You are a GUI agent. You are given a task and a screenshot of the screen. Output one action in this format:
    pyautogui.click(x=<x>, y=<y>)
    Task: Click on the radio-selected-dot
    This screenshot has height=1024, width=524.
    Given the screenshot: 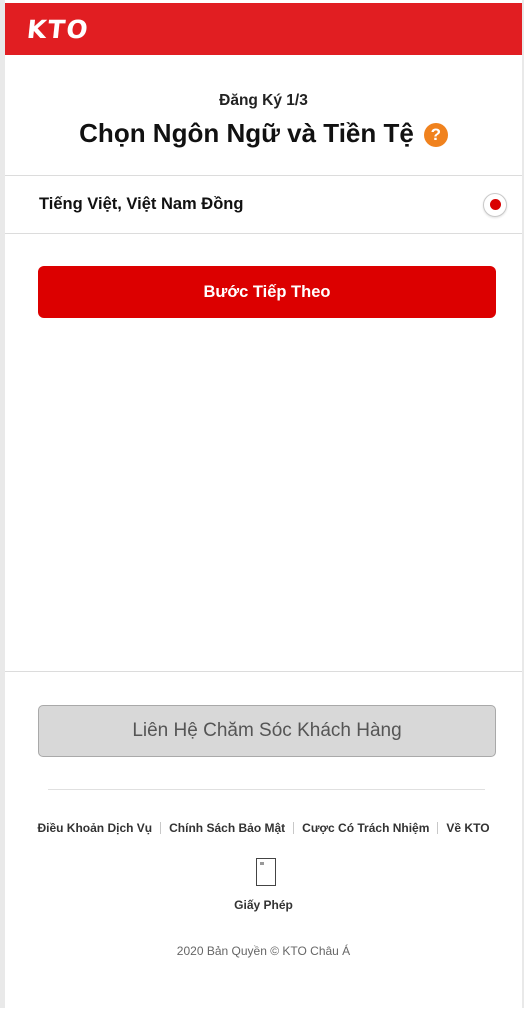 What is the action you would take?
    pyautogui.click(x=495, y=204)
    